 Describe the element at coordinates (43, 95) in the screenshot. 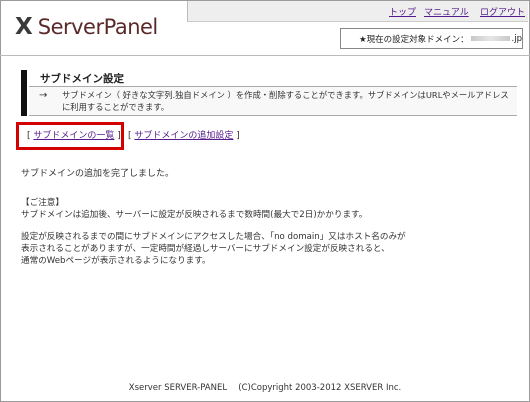

I see `arrow-right-icon: →` at that location.